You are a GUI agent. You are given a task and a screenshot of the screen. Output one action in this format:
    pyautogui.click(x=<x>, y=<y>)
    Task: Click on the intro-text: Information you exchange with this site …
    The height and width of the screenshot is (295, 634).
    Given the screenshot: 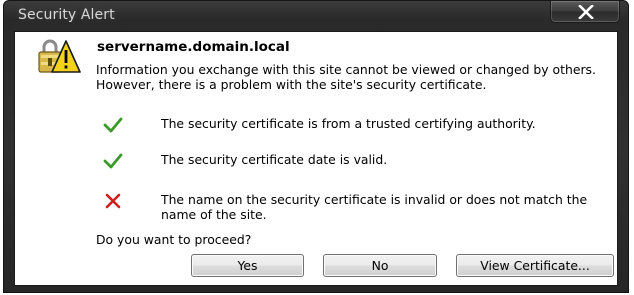 What is the action you would take?
    pyautogui.click(x=346, y=77)
    